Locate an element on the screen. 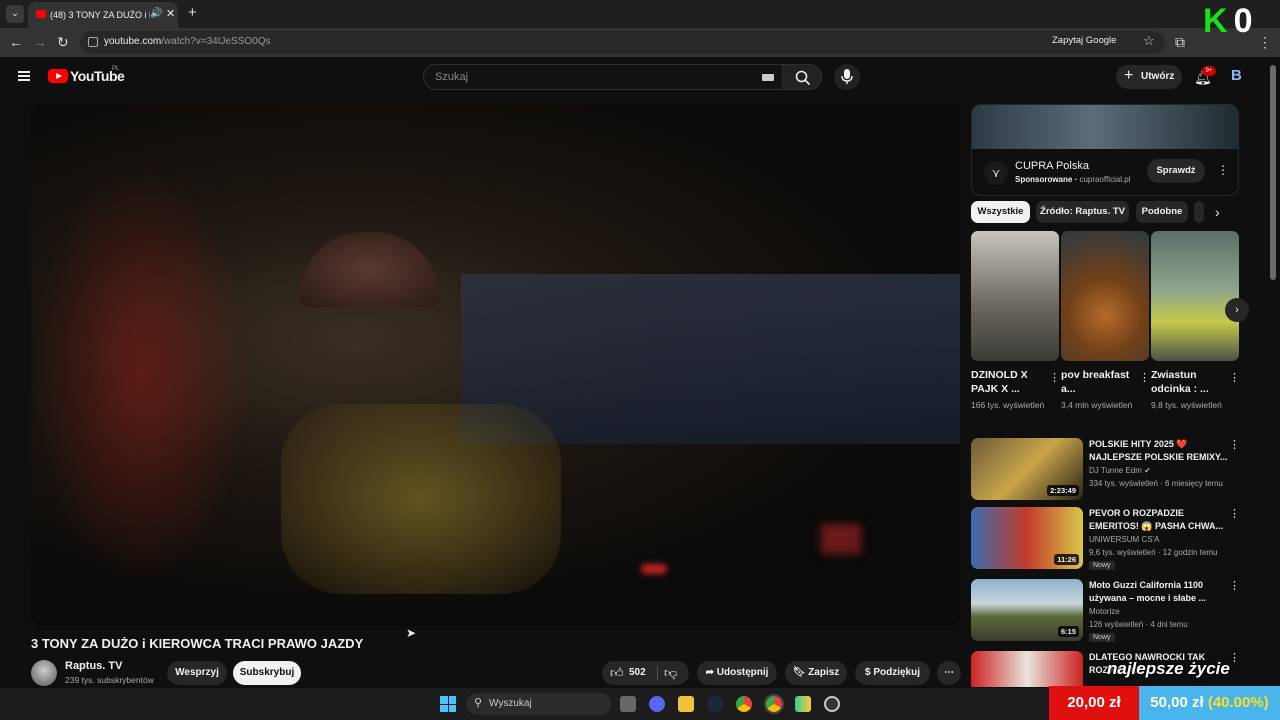  new-tab-button: + is located at coordinates (192, 12).